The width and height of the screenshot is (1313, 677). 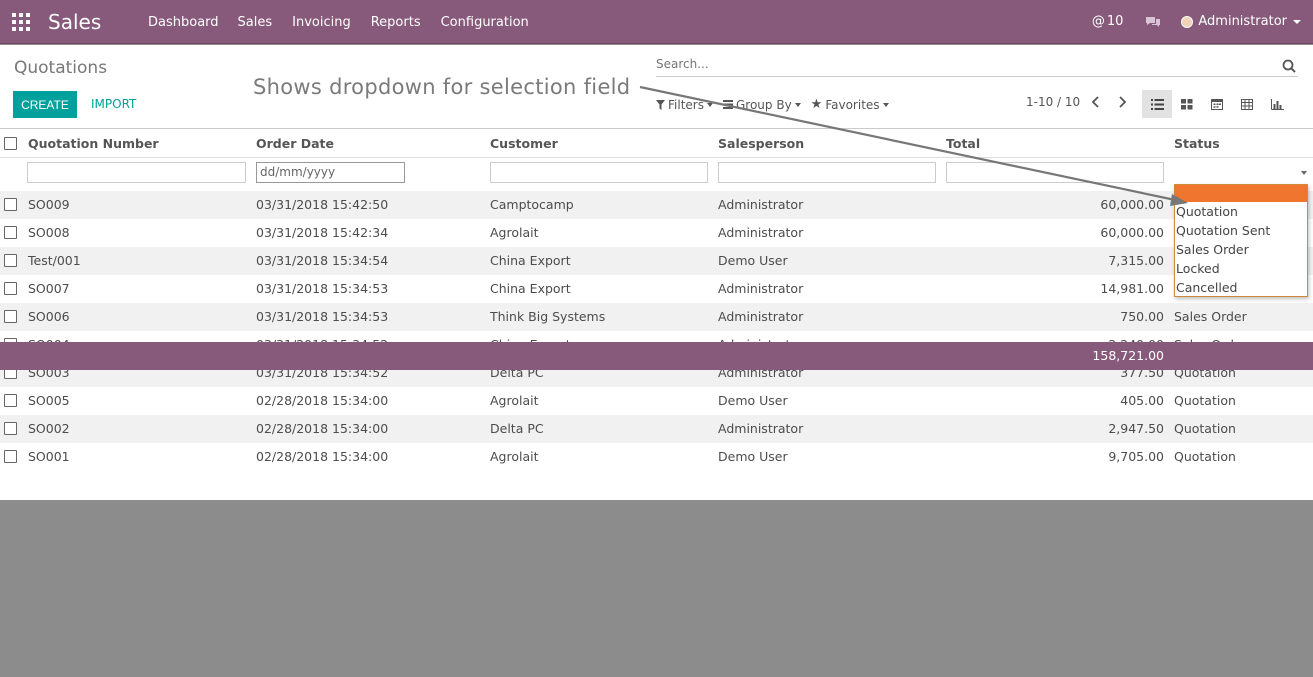 I want to click on cell-total: 405.00, so click(x=1142, y=400).